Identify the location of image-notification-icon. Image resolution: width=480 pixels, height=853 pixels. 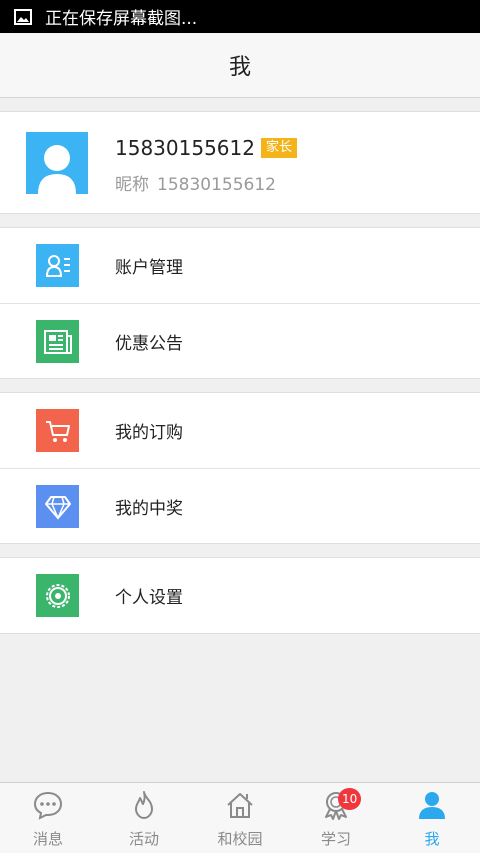
(23, 16).